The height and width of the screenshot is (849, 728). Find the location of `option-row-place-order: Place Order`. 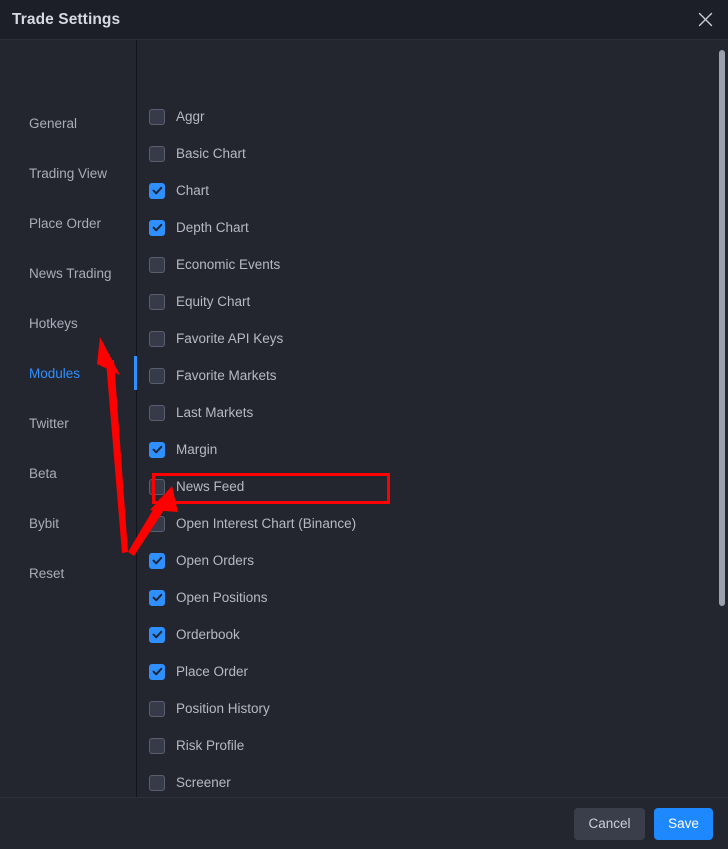

option-row-place-order: Place Order is located at coordinates (438, 671).